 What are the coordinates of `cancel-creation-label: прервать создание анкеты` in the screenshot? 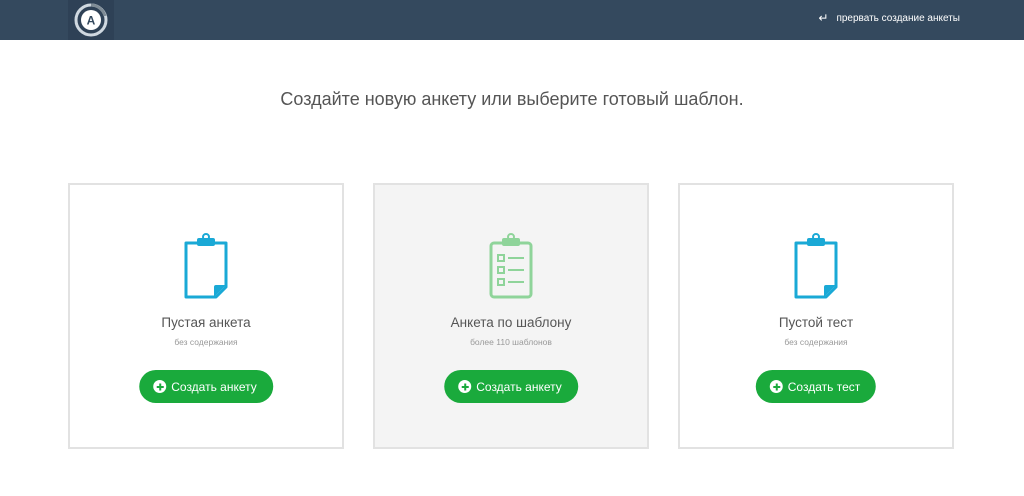 It's located at (898, 18).